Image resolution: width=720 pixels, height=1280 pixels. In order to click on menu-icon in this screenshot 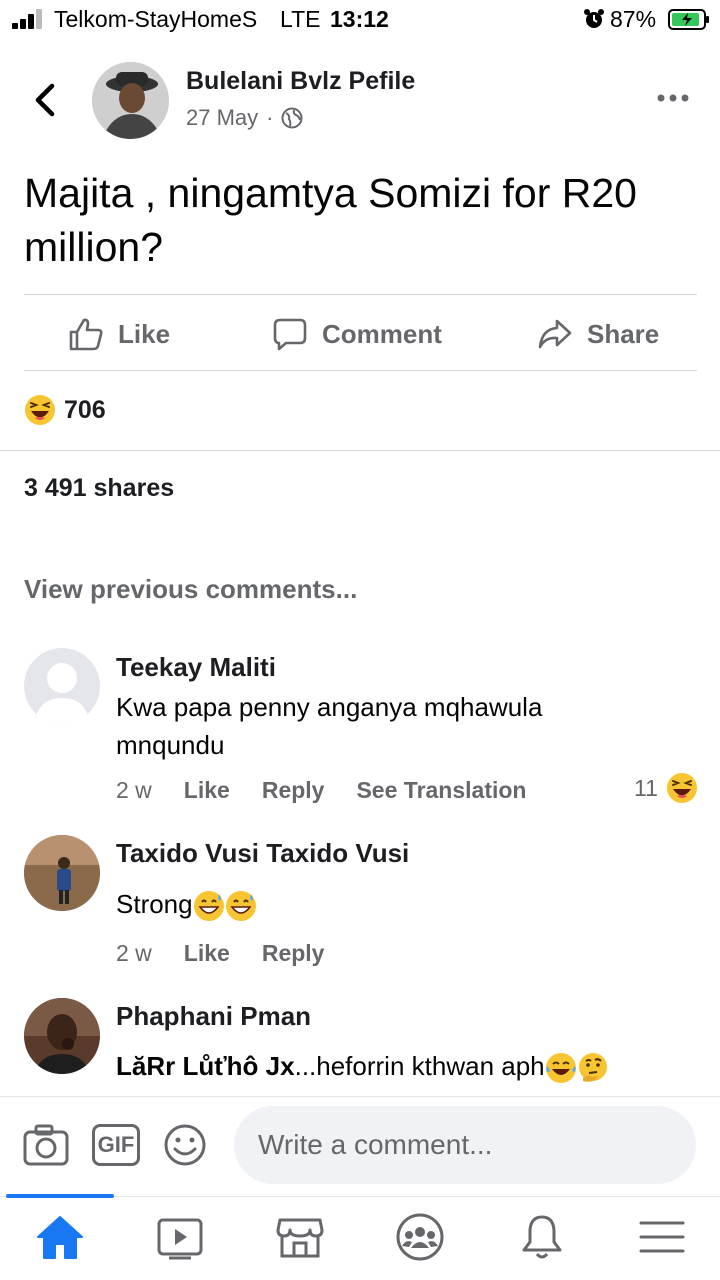, I will do `click(662, 1237)`.